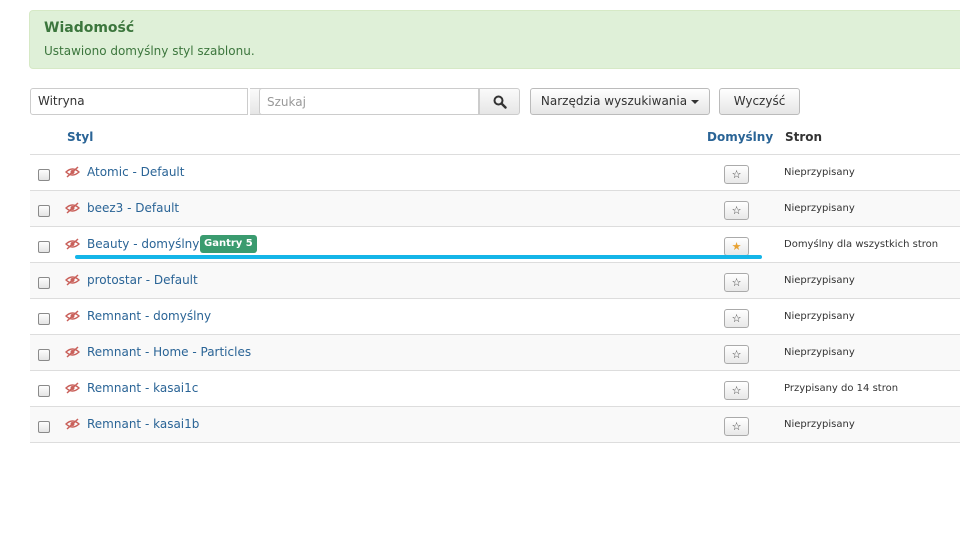 The height and width of the screenshot is (560, 960). What do you see at coordinates (695, 101) in the screenshot?
I see `caret-down-icon` at bounding box center [695, 101].